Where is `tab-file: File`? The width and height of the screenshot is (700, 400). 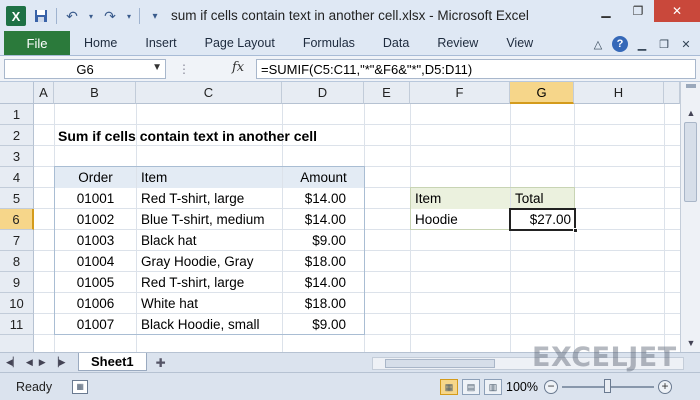 tab-file: File is located at coordinates (37, 43).